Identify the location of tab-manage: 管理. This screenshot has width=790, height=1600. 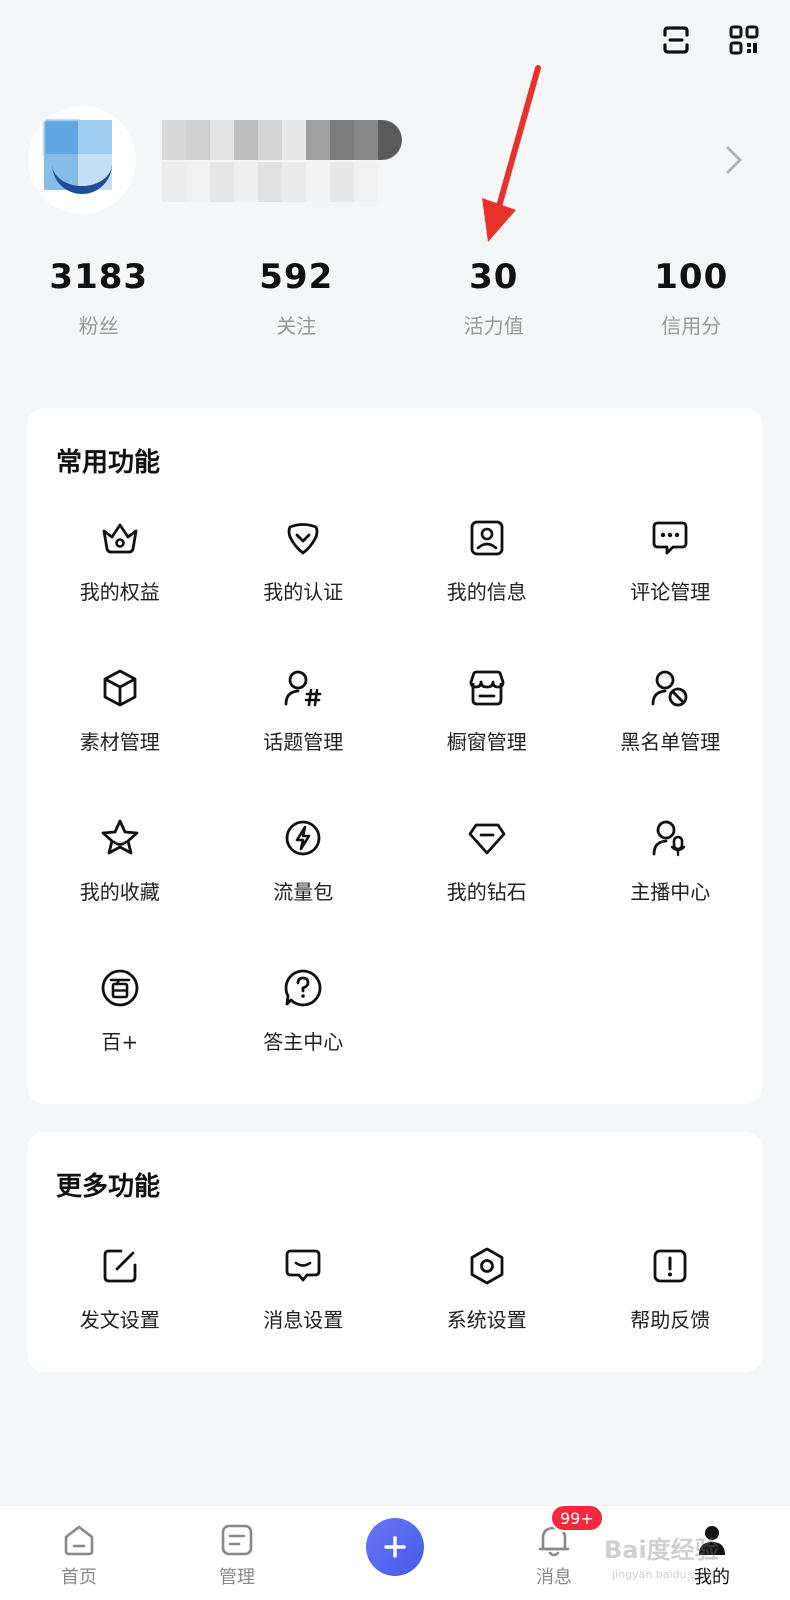
(237, 1555).